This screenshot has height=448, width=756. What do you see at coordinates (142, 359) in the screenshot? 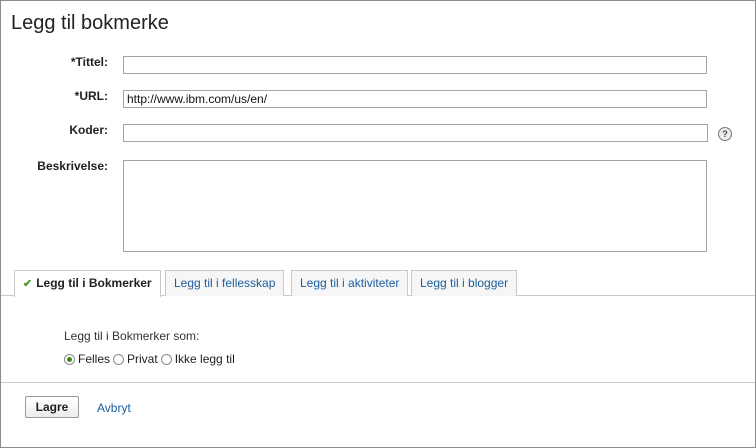
I see `radio-label-private: Privat` at bounding box center [142, 359].